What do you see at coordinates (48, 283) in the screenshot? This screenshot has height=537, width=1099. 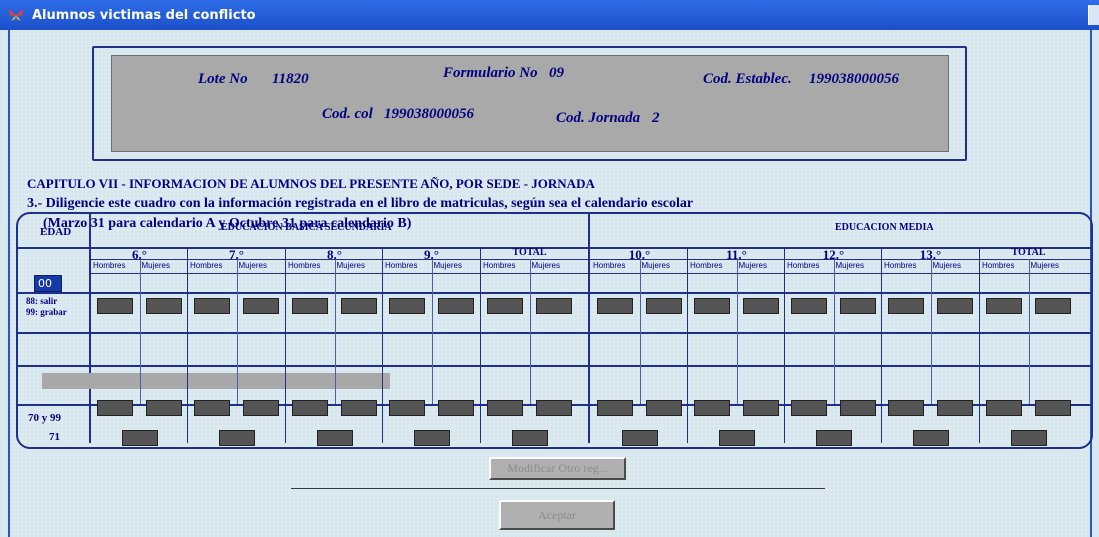 I see `edad-input: 00` at bounding box center [48, 283].